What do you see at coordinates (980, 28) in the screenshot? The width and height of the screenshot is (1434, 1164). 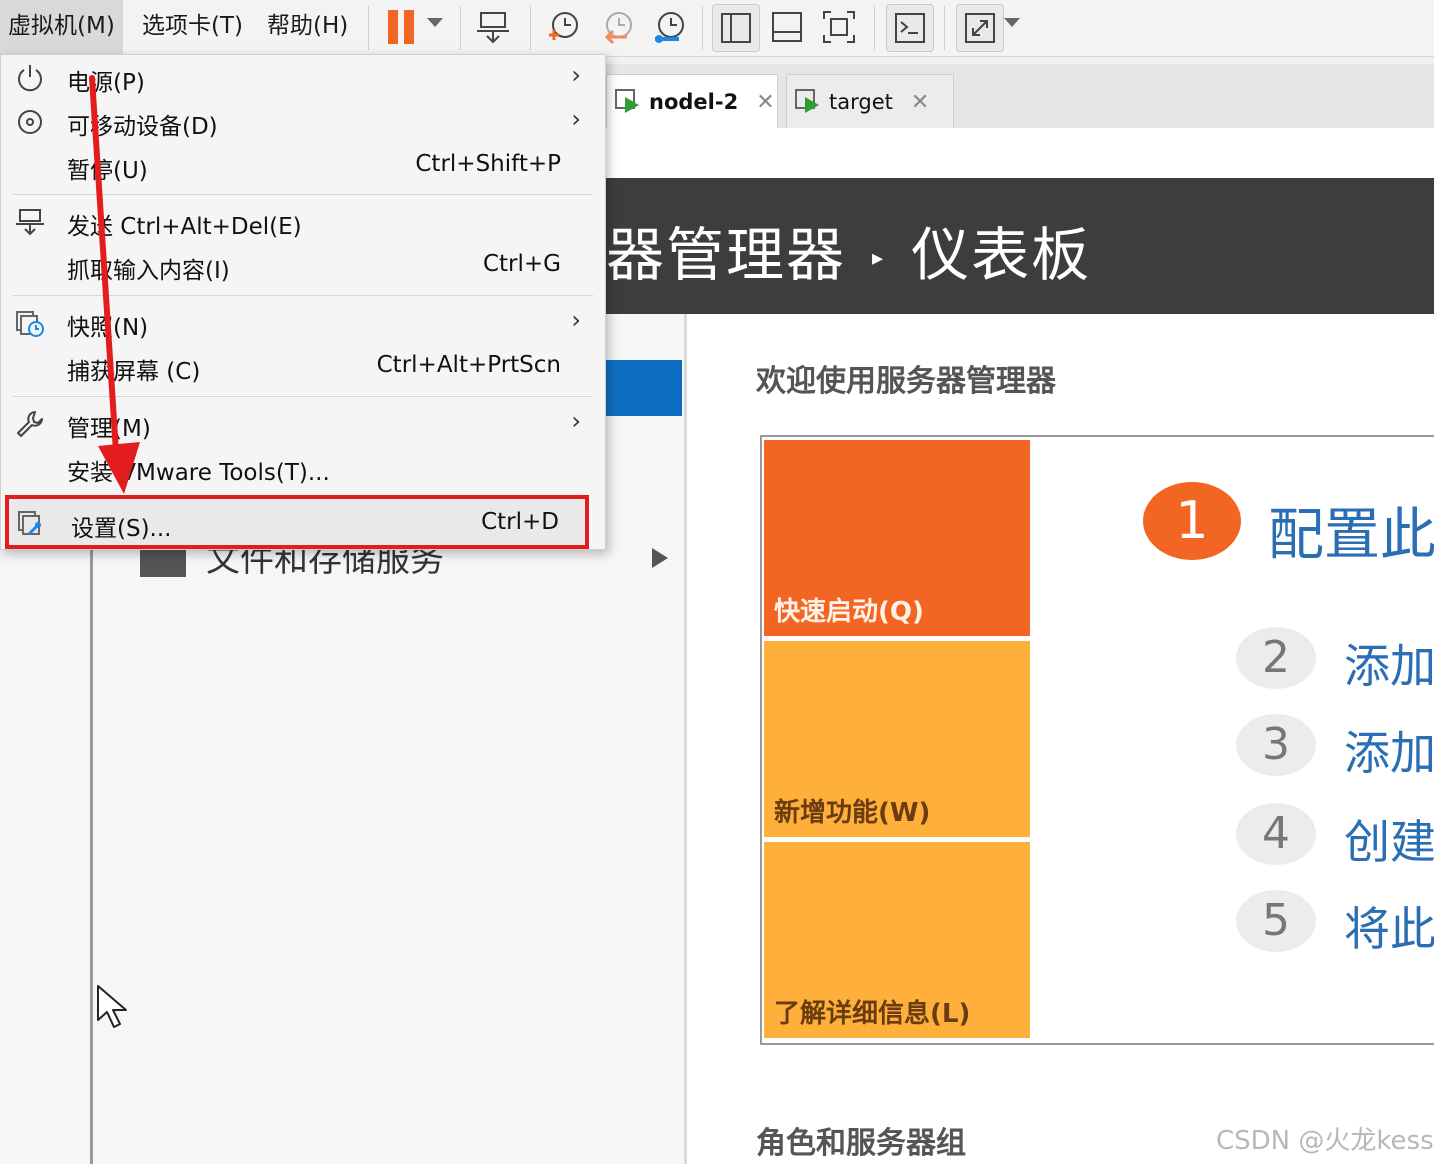 I see `stretch-guest-icon` at bounding box center [980, 28].